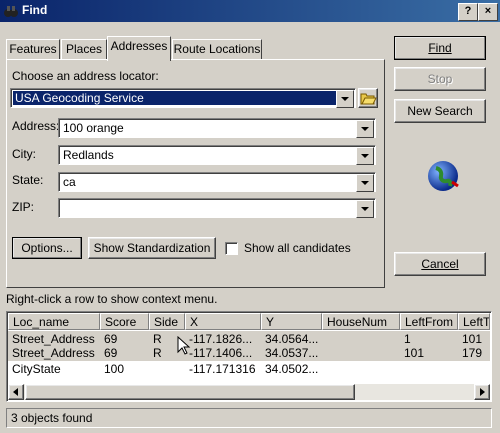 Image resolution: width=500 pixels, height=433 pixels. Describe the element at coordinates (250, 11) in the screenshot. I see `title-bar: Find ? ×` at that location.